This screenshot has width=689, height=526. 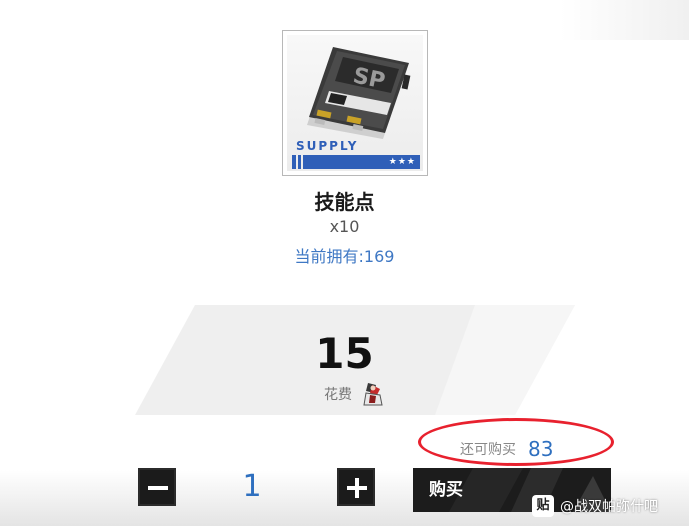 I want to click on remaining-value: 83, so click(x=541, y=449).